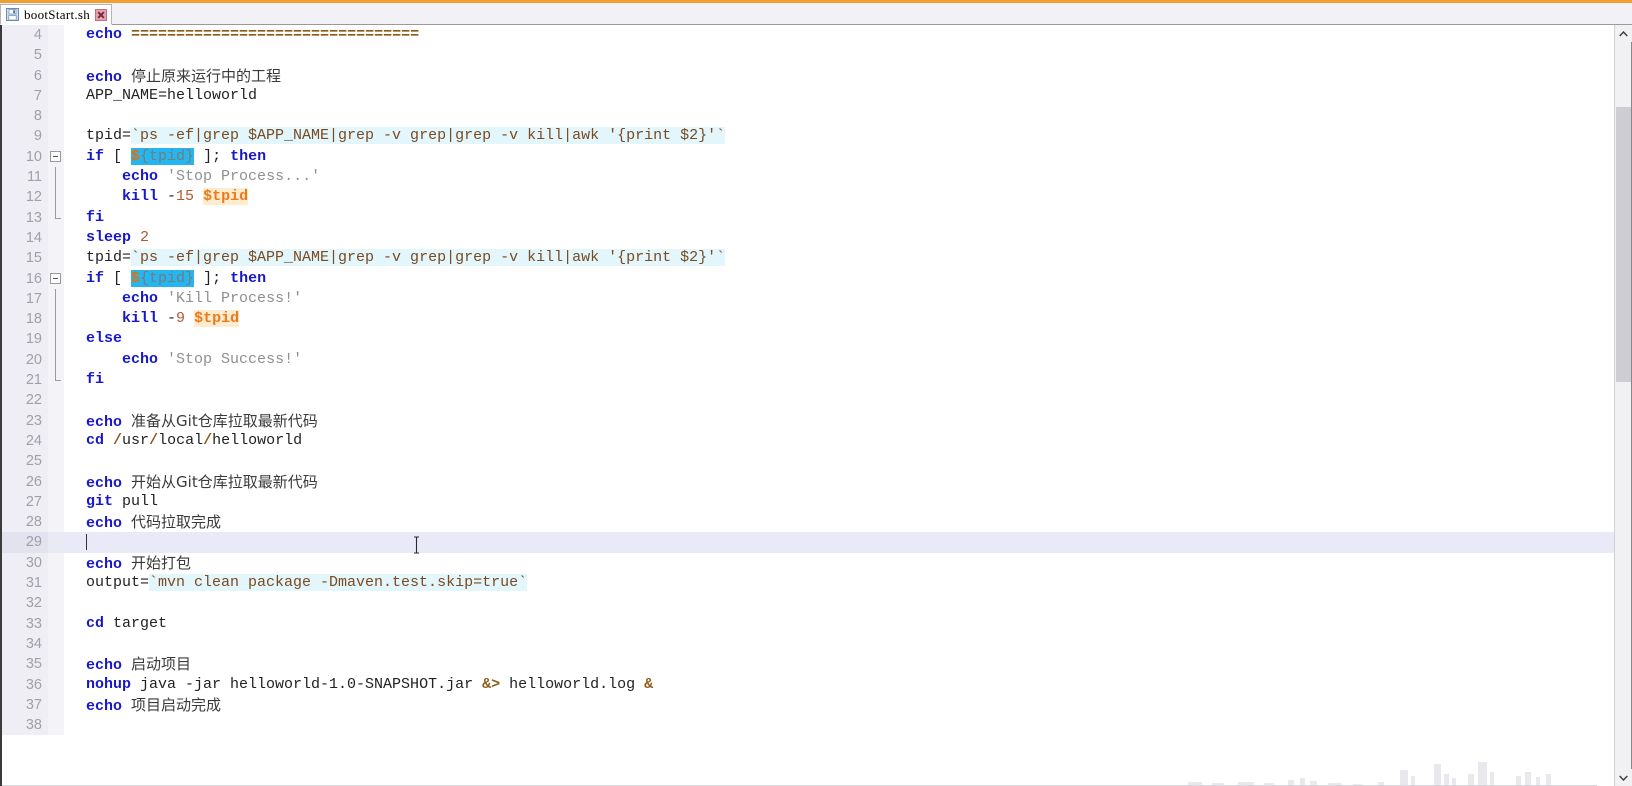 This screenshot has height=786, width=1632. Describe the element at coordinates (808, 35) in the screenshot. I see `code-line: 4 echo ================================` at that location.